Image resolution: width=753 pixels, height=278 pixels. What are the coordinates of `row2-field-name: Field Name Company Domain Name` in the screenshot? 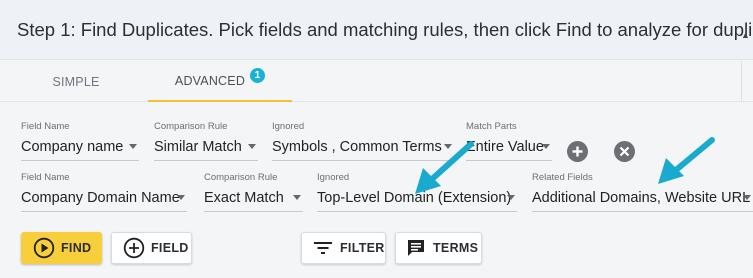 It's located at (104, 192).